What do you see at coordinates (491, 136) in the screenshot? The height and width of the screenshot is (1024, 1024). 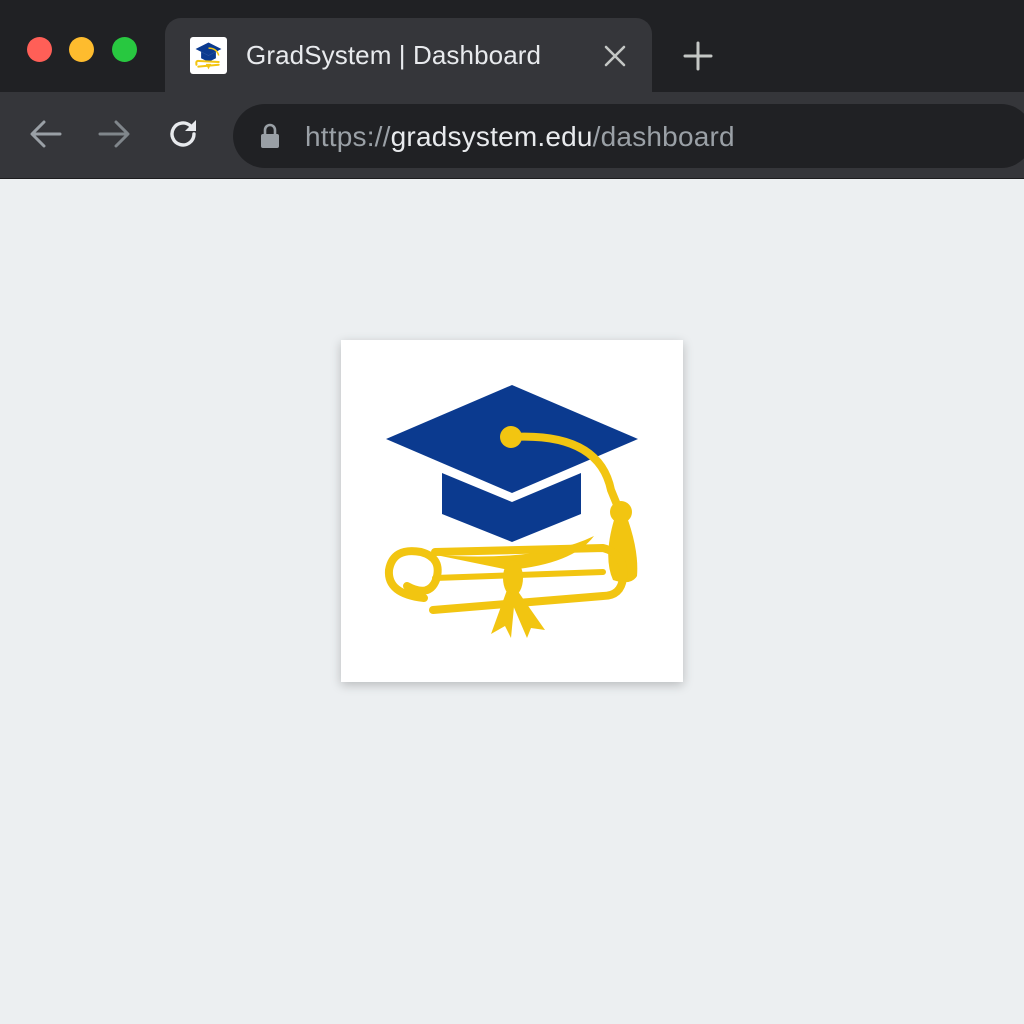 I see `url-host: gradsystem.edu` at bounding box center [491, 136].